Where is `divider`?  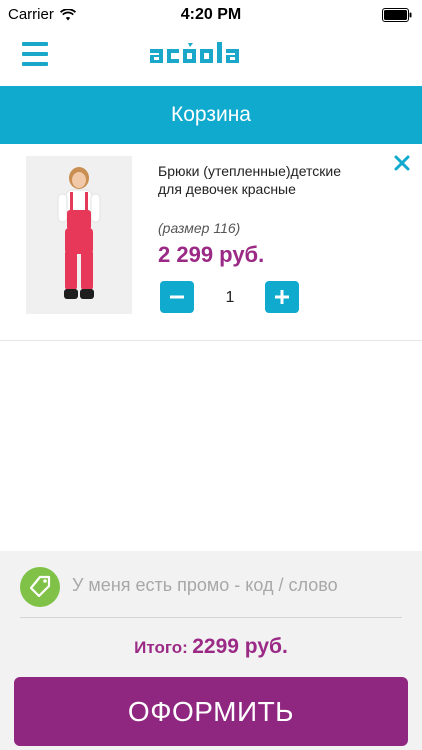 divider is located at coordinates (211, 617).